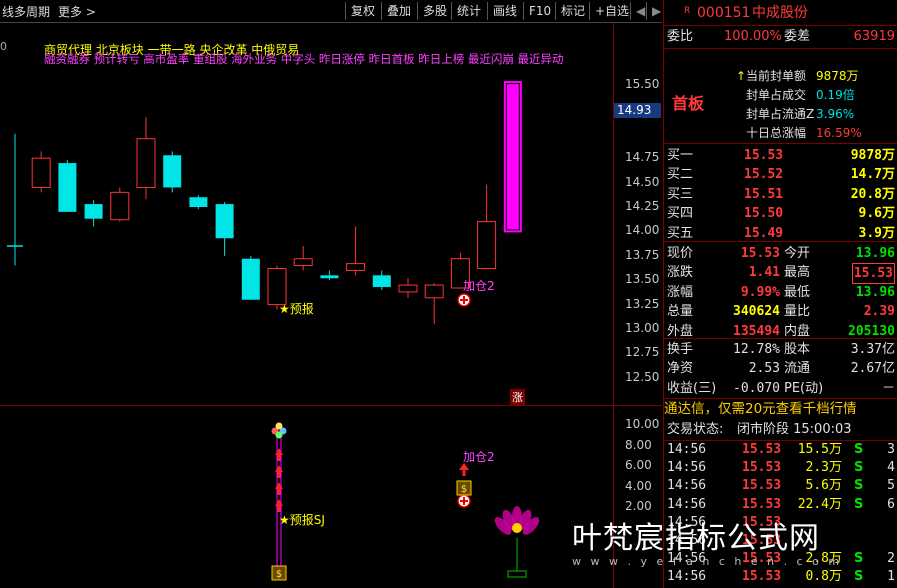  Describe the element at coordinates (680, 233) in the screenshot. I see `buy-label: 买五` at that location.